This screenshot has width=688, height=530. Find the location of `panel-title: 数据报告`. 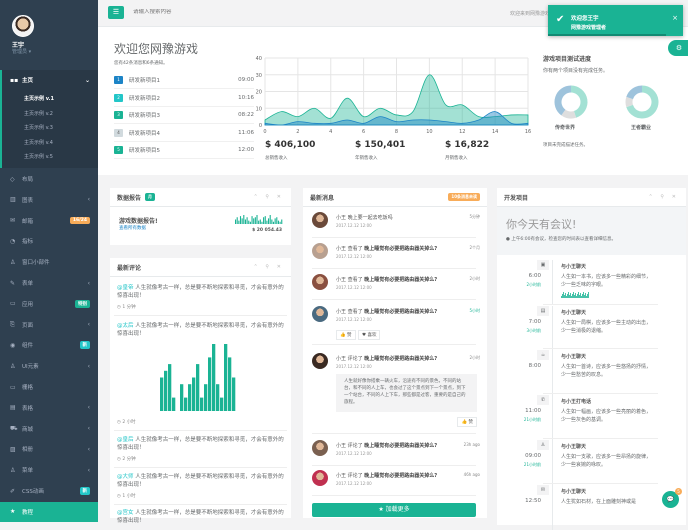

panel-title: 数据报告 is located at coordinates (129, 198).